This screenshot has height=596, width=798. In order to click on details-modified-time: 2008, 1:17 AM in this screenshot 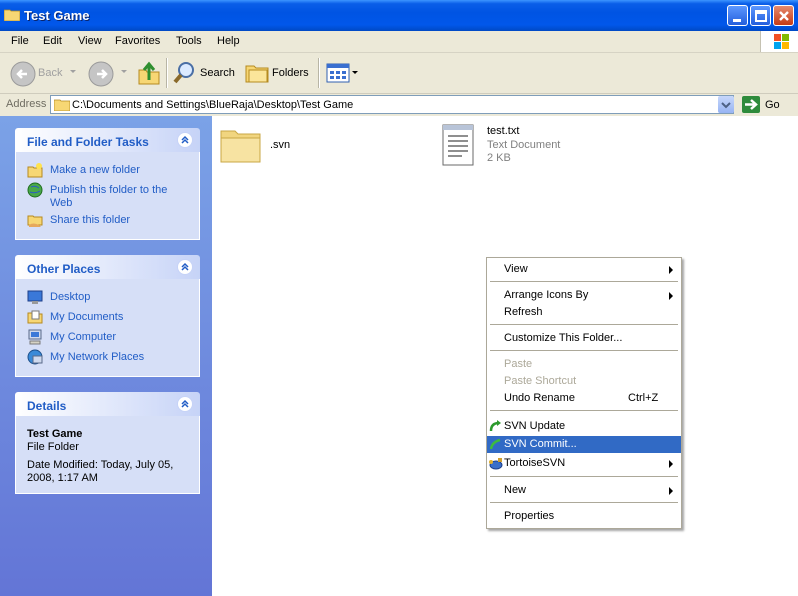, I will do `click(62, 478)`.